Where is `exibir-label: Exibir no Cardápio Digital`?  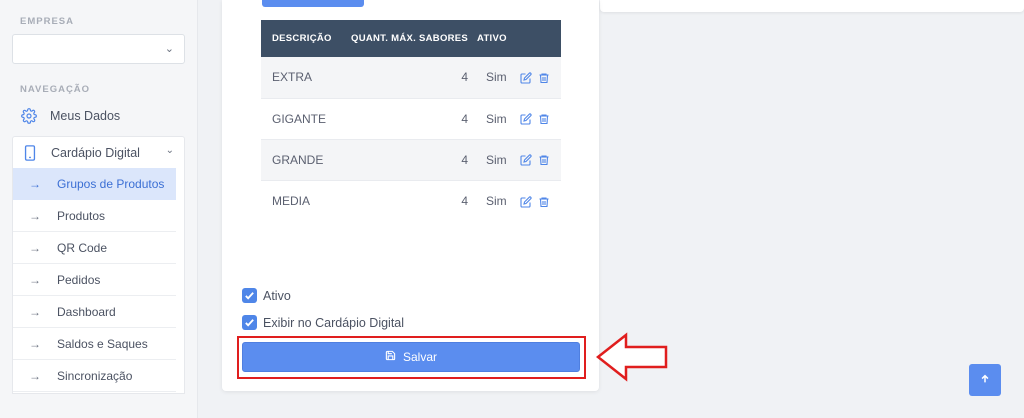
exibir-label: Exibir no Cardápio Digital is located at coordinates (334, 322).